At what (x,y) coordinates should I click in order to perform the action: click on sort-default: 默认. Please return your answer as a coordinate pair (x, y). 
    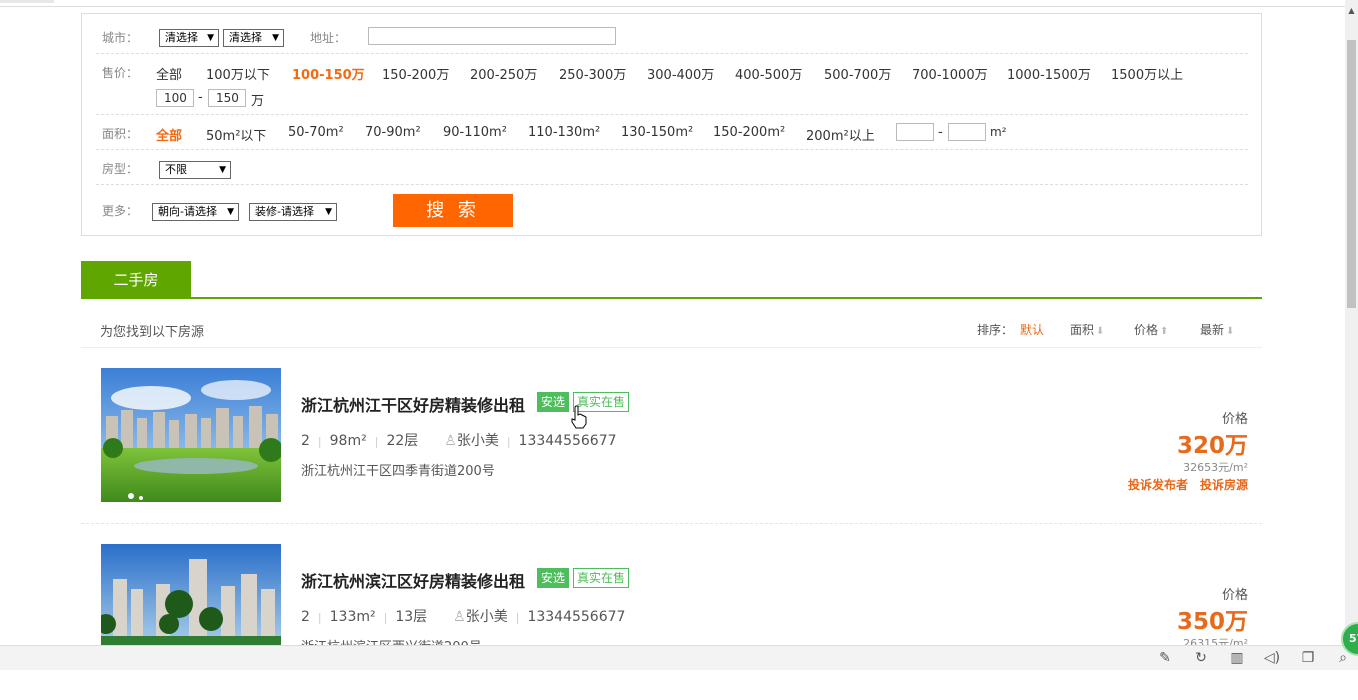
    Looking at the image, I should click on (1032, 329).